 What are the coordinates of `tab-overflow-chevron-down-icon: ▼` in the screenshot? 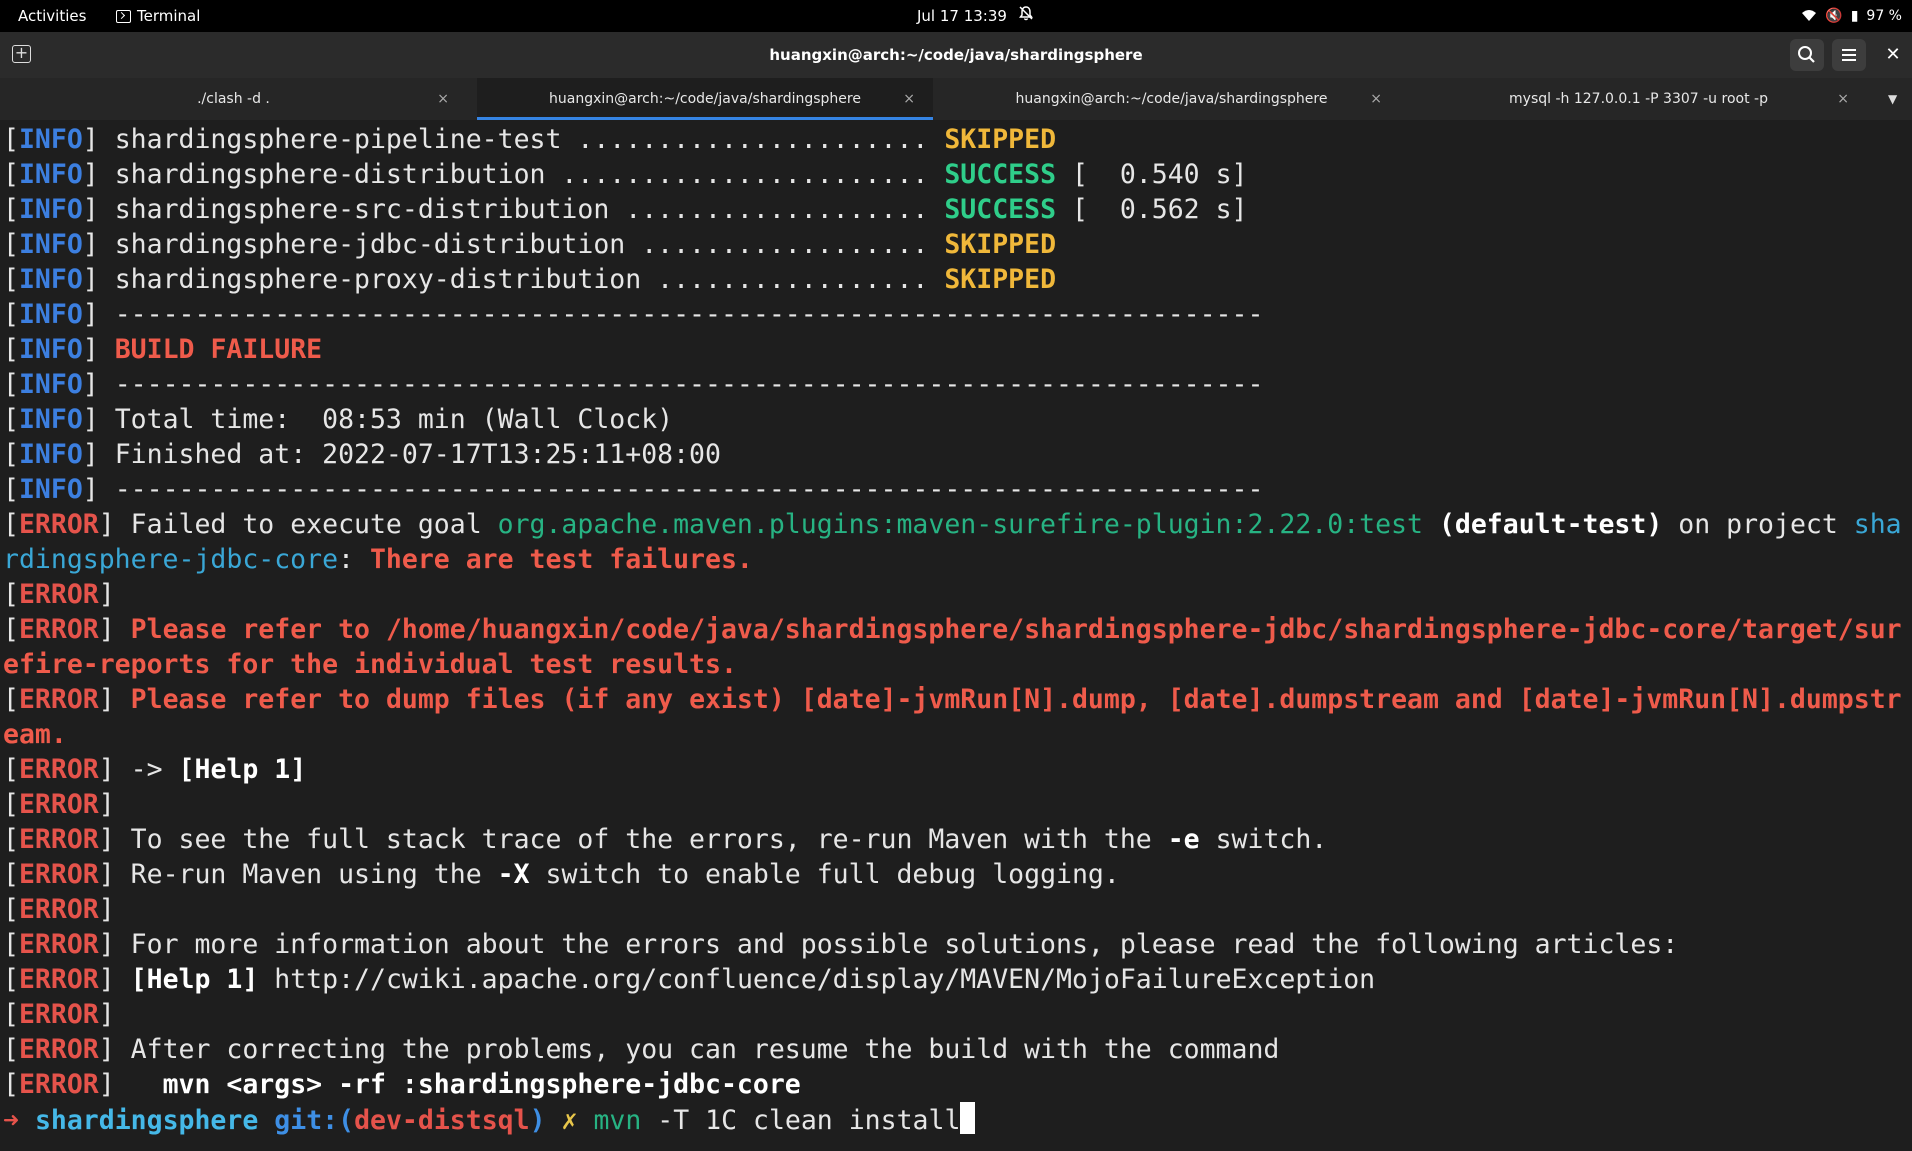 It's located at (1892, 99).